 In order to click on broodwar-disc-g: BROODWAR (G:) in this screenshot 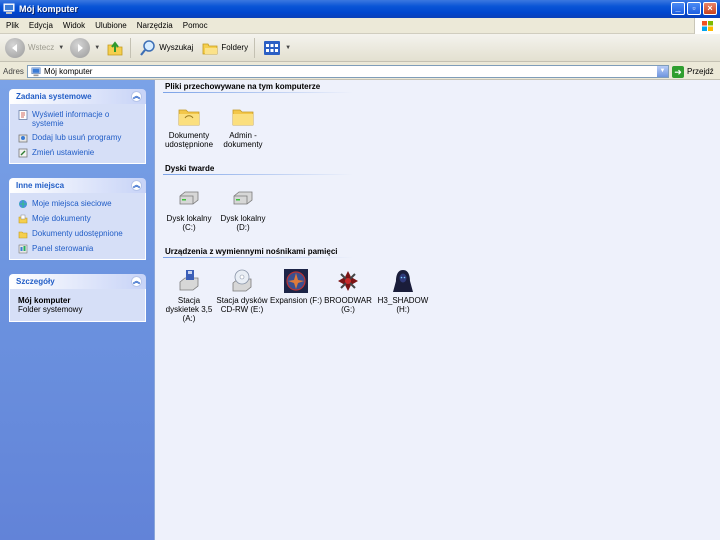, I will do `click(348, 291)`.